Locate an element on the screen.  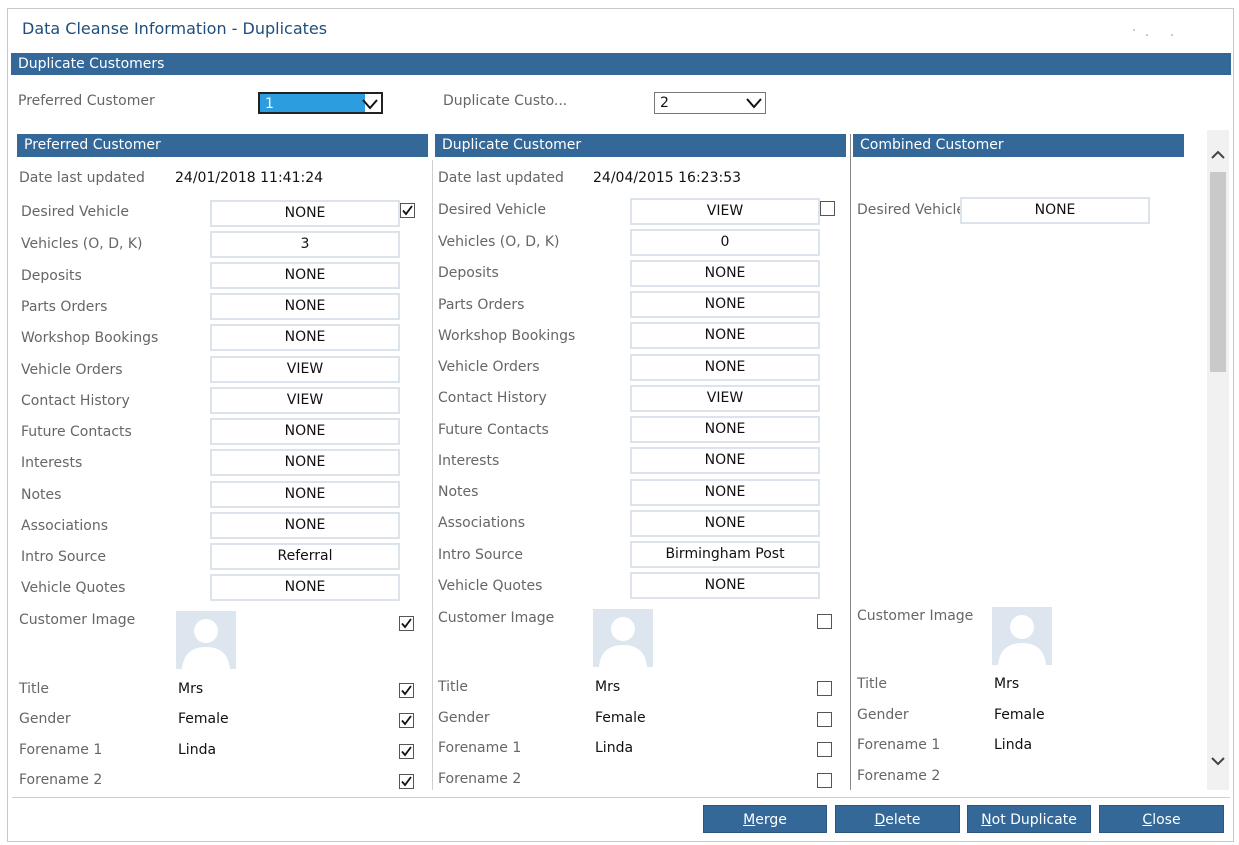
column-divider is located at coordinates (850, 462).